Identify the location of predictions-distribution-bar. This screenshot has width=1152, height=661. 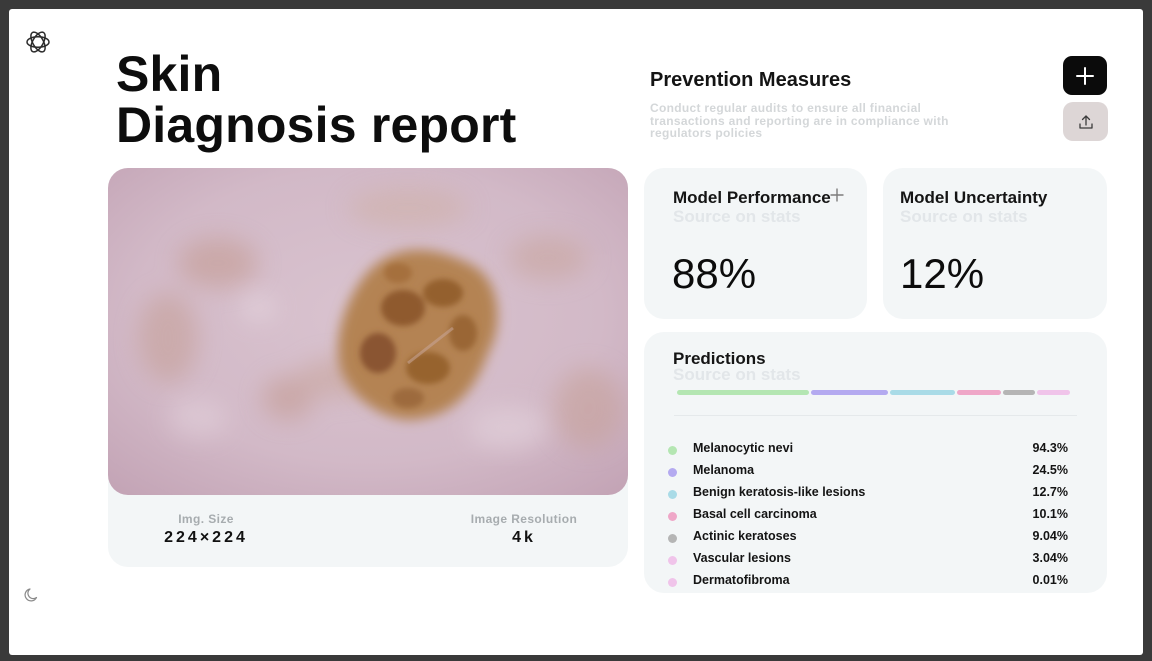
(873, 392).